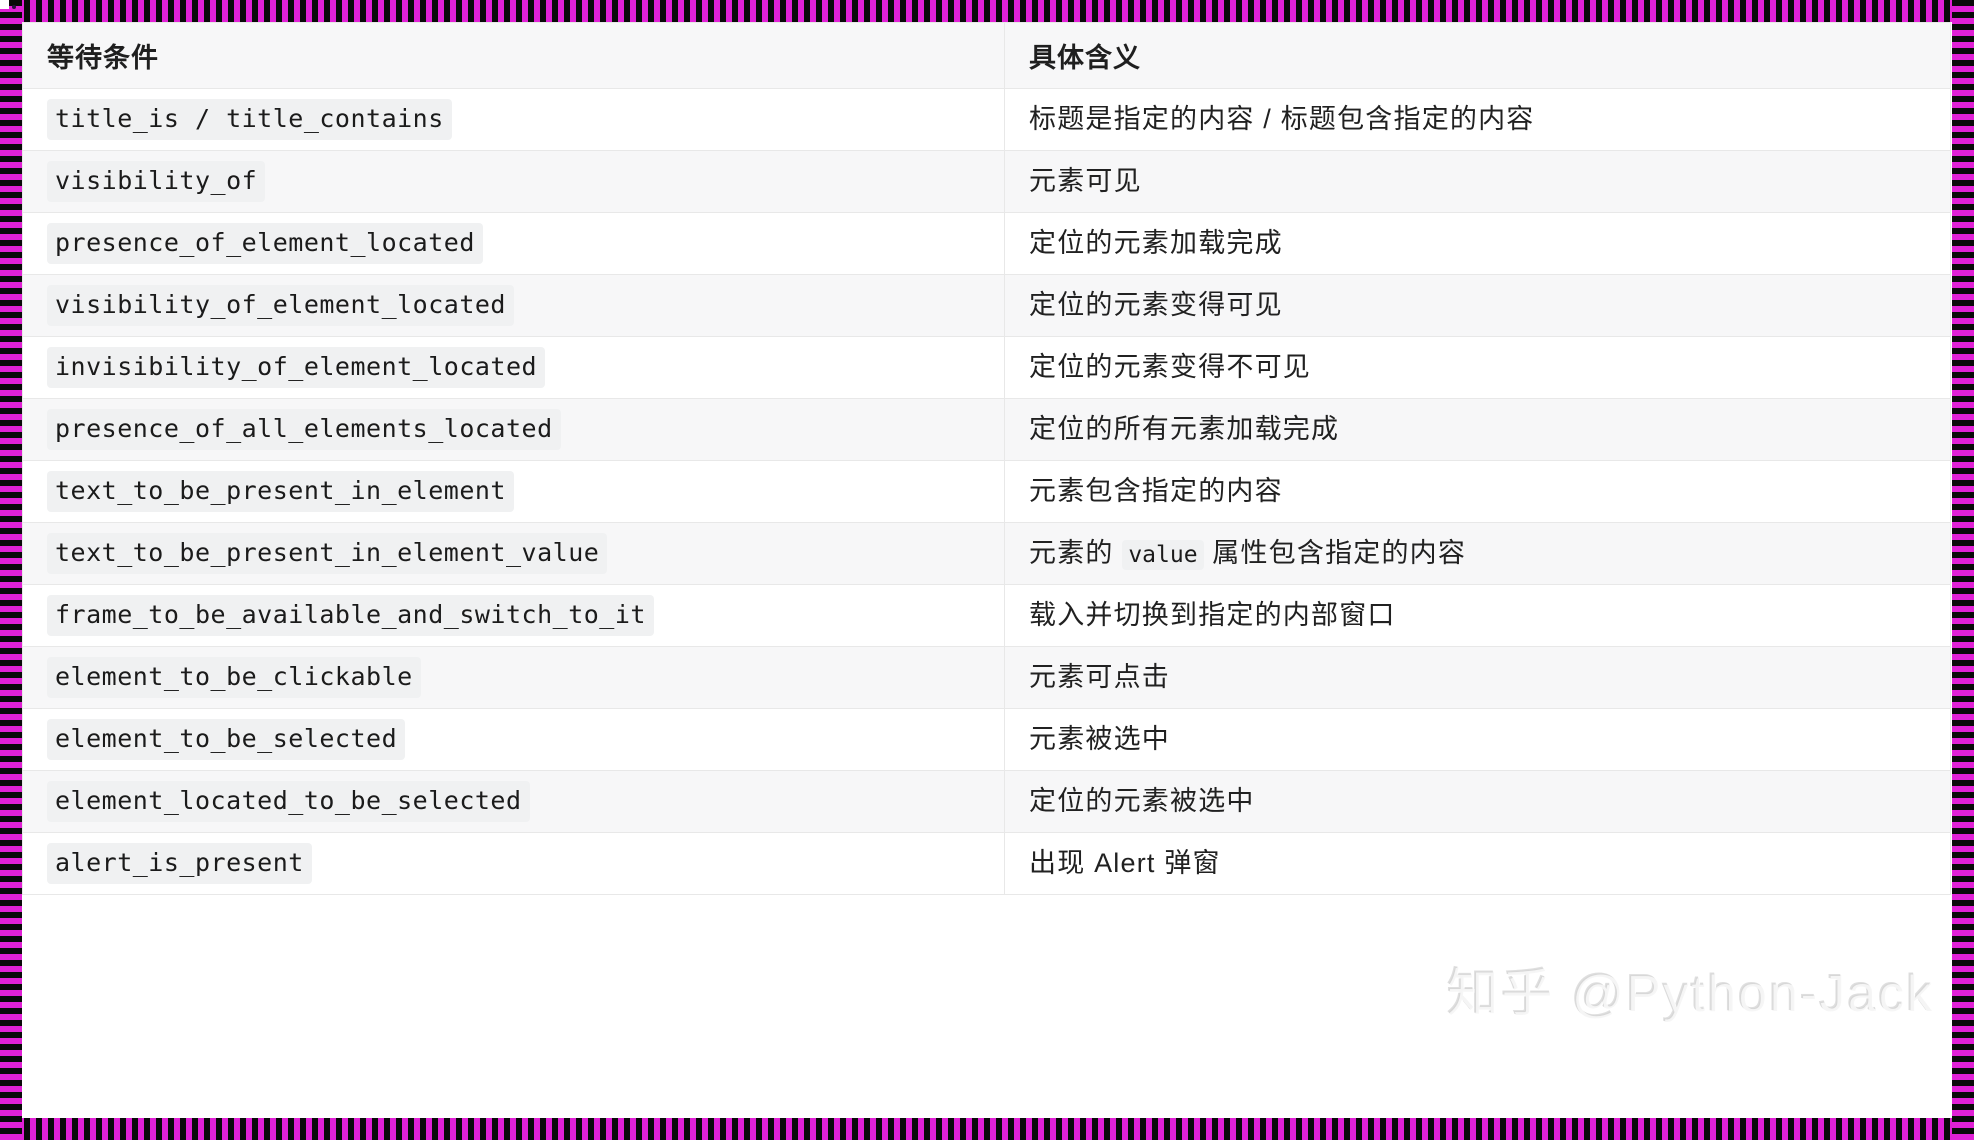 This screenshot has height=1140, width=1974. What do you see at coordinates (1963, 570) in the screenshot?
I see `decorative-border-right` at bounding box center [1963, 570].